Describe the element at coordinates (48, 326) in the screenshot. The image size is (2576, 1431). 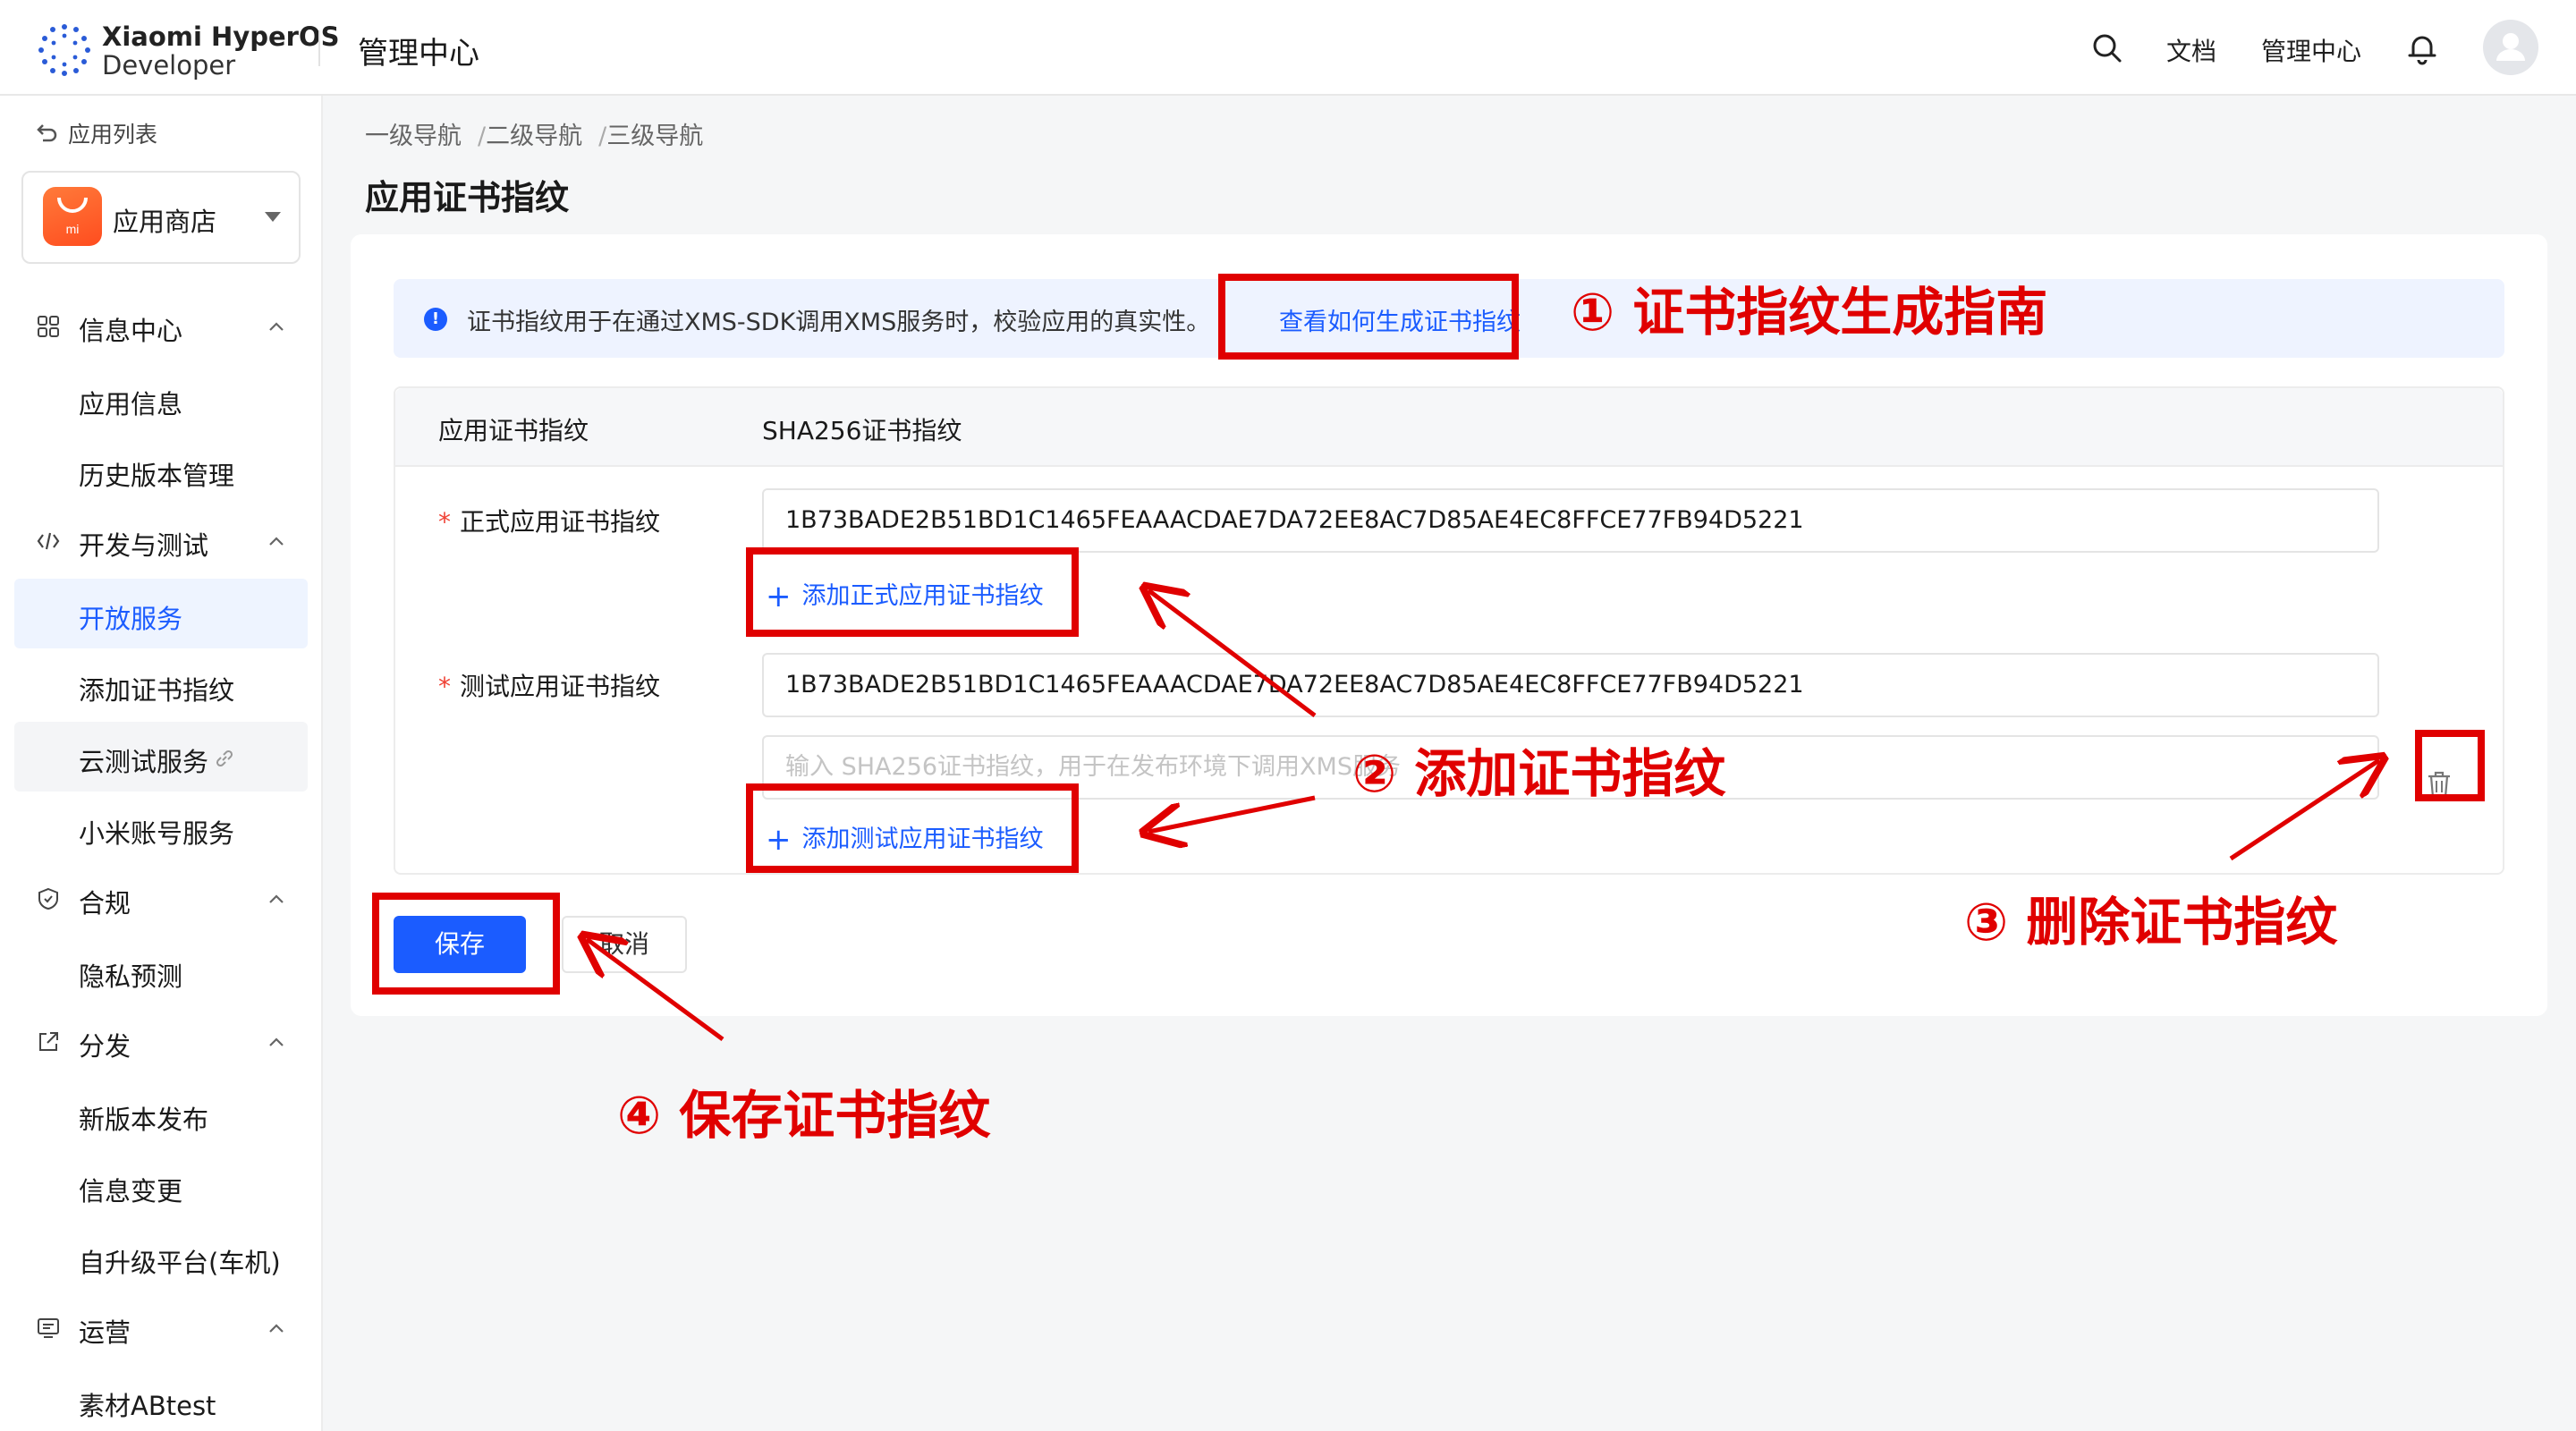
I see `grid-icon` at that location.